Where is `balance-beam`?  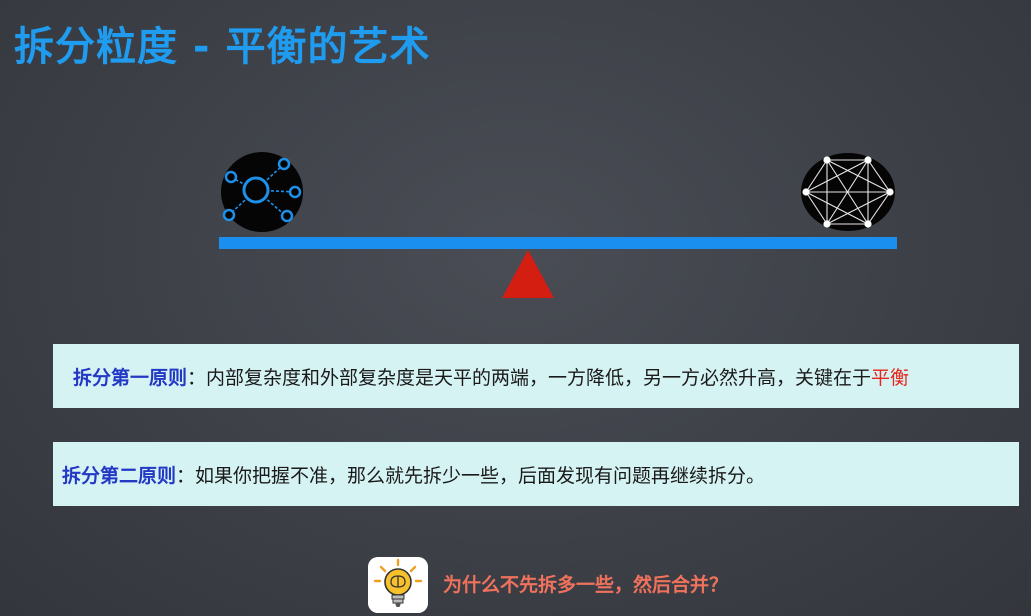 balance-beam is located at coordinates (558, 243).